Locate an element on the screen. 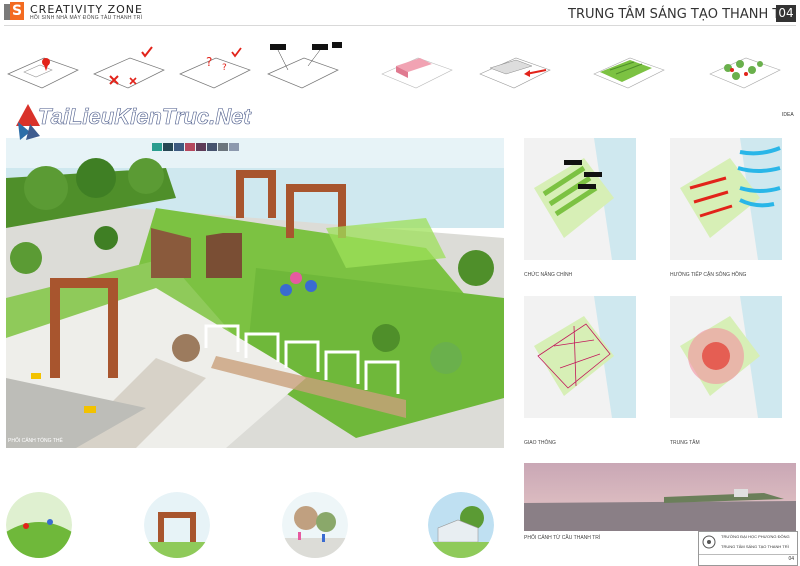 The image size is (800, 566). color-swatches is located at coordinates (196, 147).